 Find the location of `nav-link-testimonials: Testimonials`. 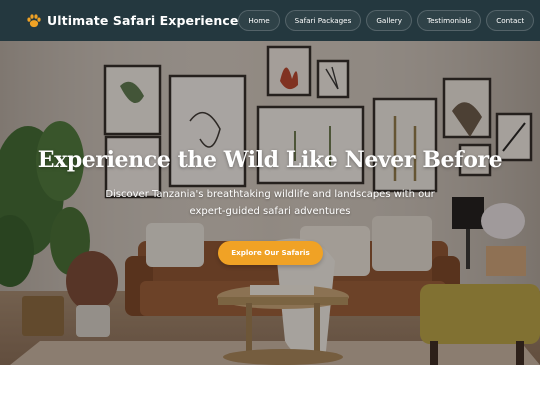

nav-link-testimonials: Testimonials is located at coordinates (449, 20).